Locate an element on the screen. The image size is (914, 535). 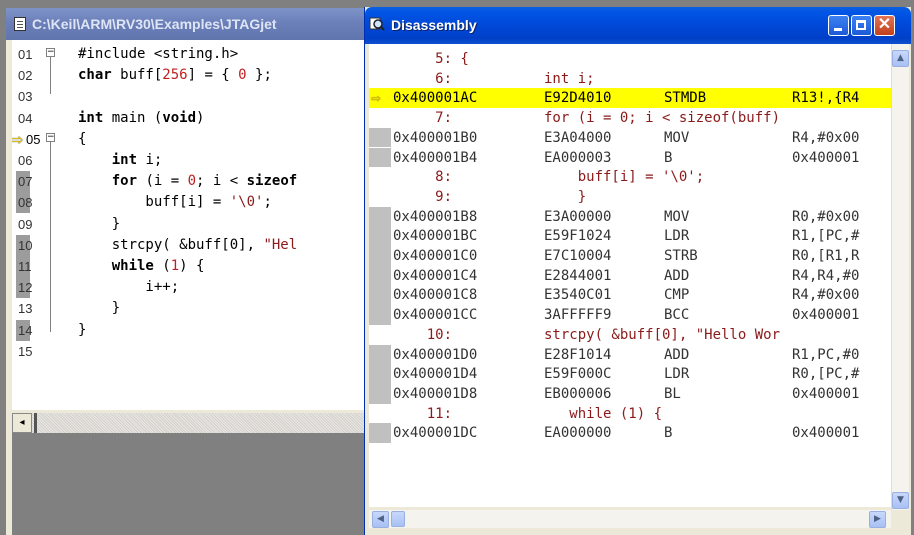
instruction-line: ⇨ 0x400001AC E92D4010 STMDB R13!,{R4 is located at coordinates (630, 98).